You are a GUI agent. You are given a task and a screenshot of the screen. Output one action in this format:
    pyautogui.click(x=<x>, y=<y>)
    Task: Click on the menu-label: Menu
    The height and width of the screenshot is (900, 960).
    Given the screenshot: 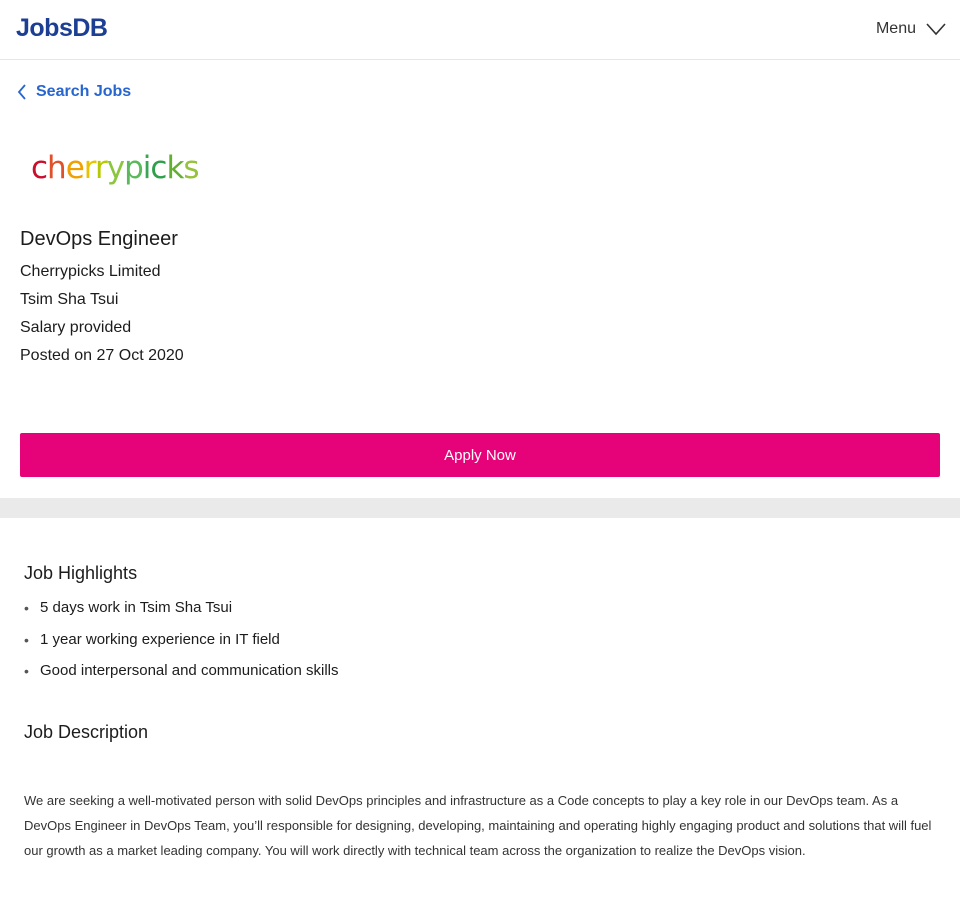 What is the action you would take?
    pyautogui.click(x=895, y=28)
    